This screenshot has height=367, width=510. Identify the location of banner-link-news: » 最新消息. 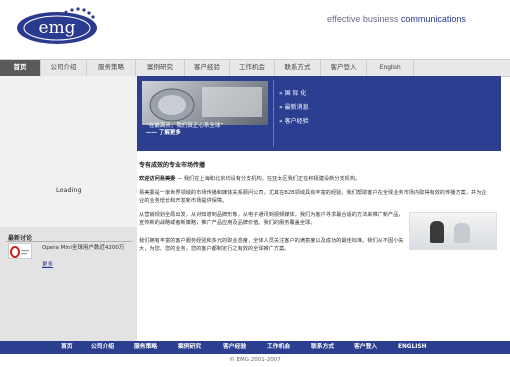
(294, 106).